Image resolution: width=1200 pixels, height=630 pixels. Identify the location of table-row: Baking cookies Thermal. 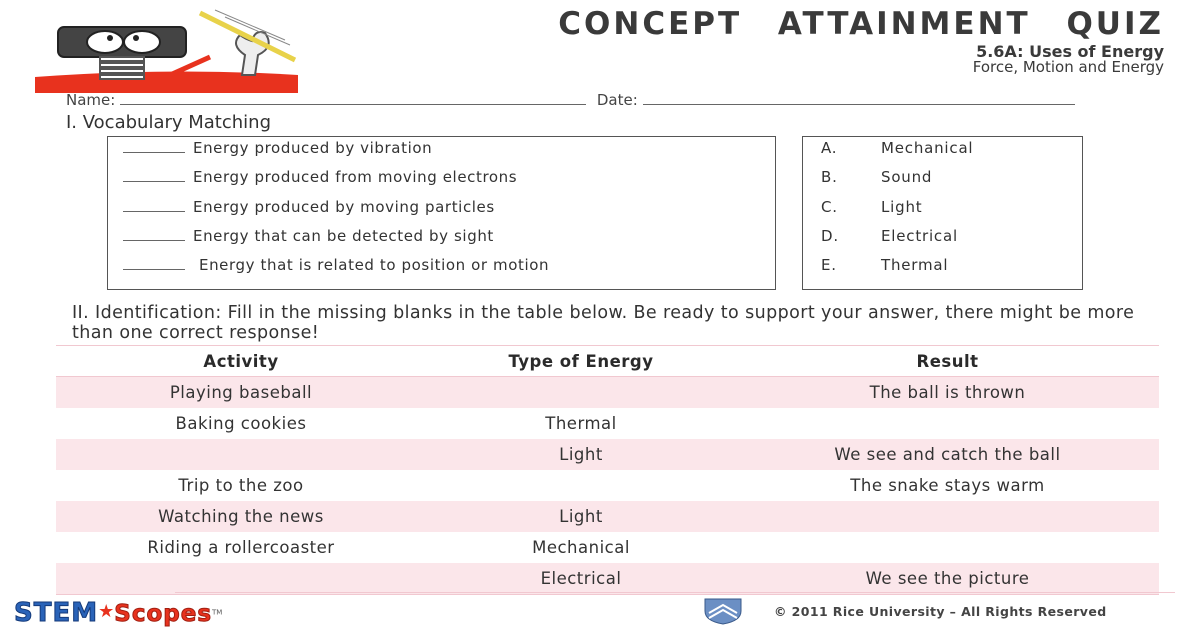
(607, 423).